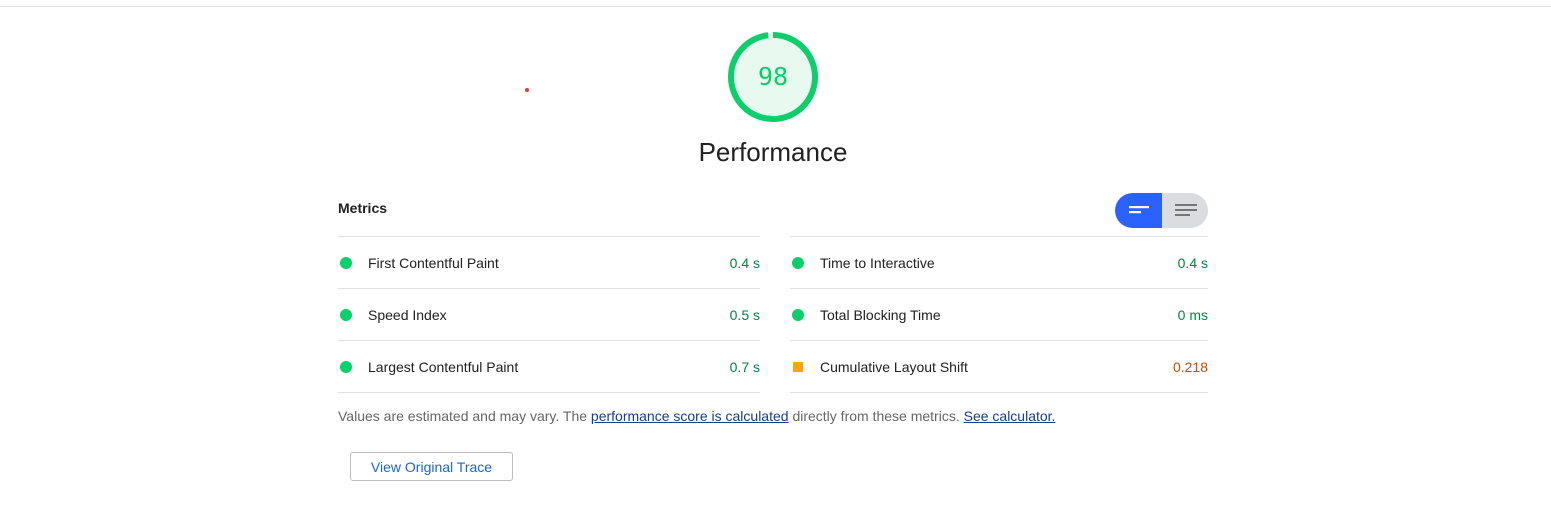 This screenshot has height=508, width=1551. Describe the element at coordinates (744, 367) in the screenshot. I see `metric-value: 0.7 s` at that location.